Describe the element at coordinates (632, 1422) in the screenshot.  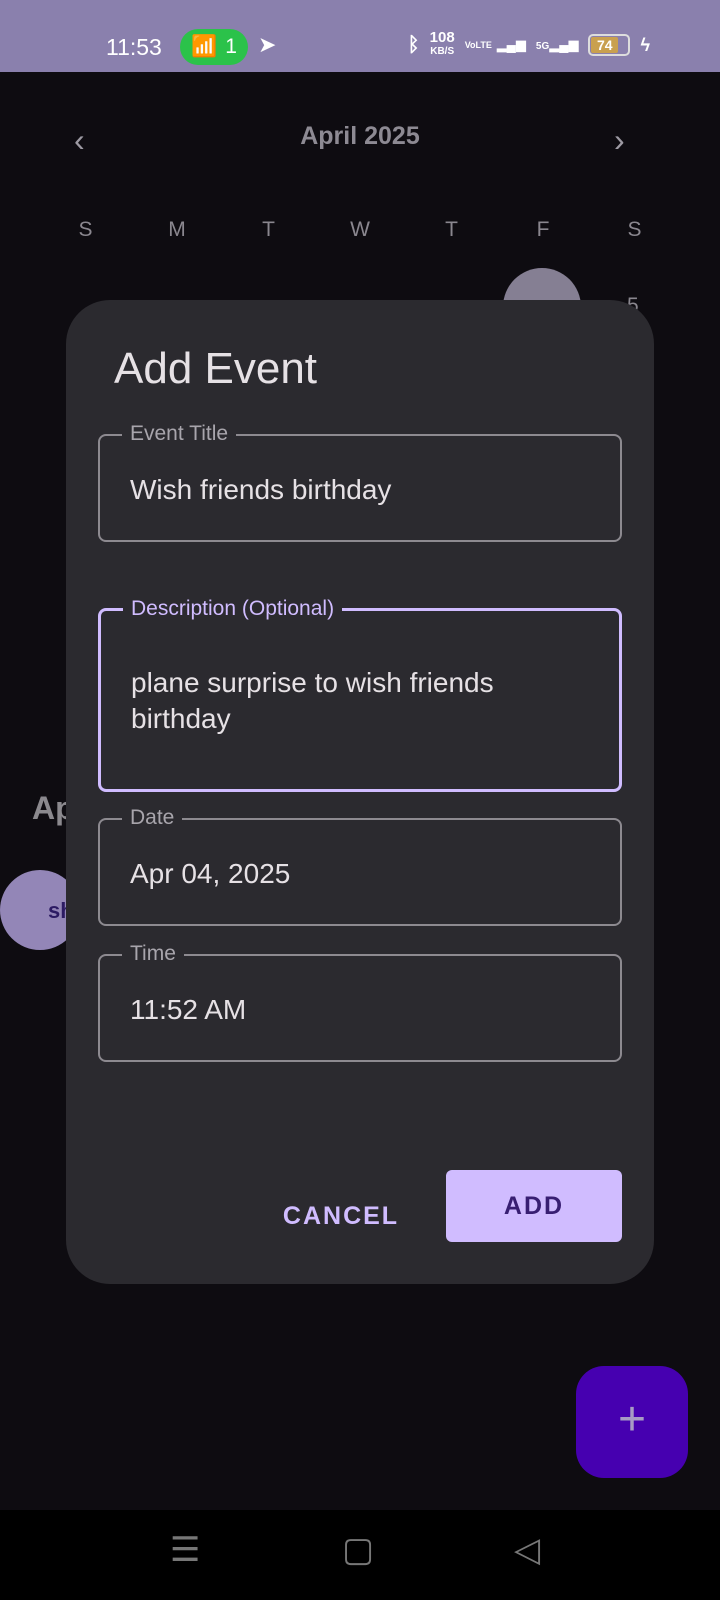
I see `add-event-fab: +` at that location.